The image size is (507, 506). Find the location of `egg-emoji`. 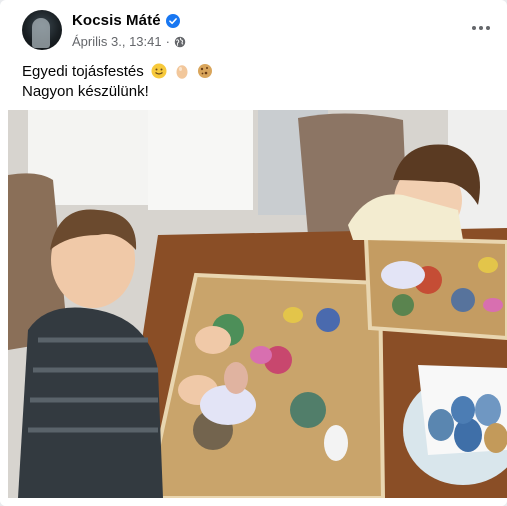

egg-emoji is located at coordinates (182, 72).